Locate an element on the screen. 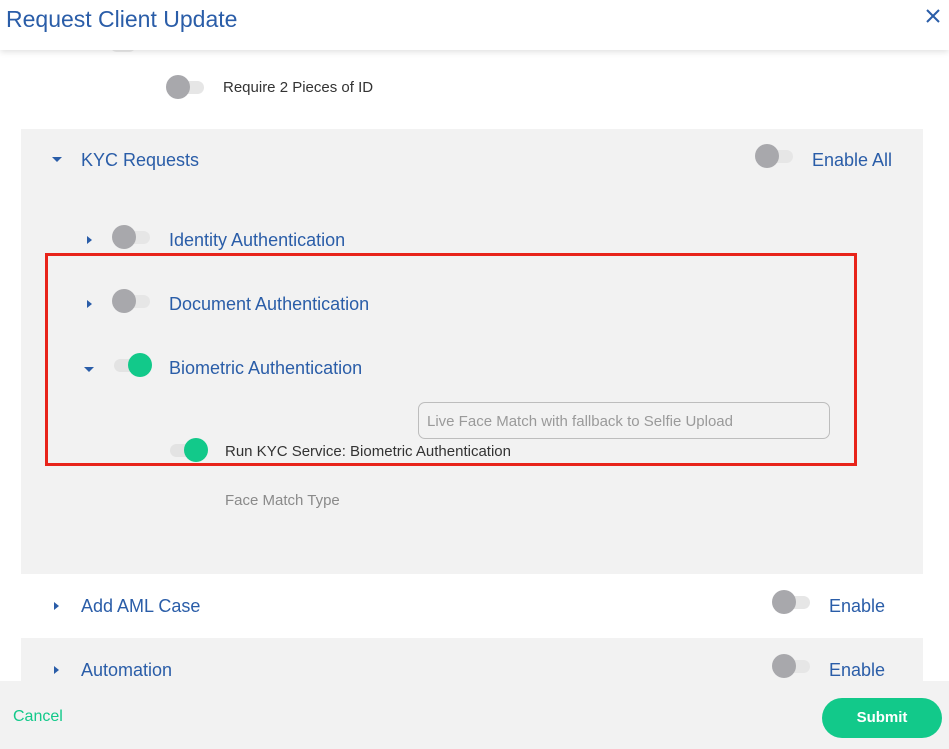  automation-enable-label: Enable is located at coordinates (857, 670).